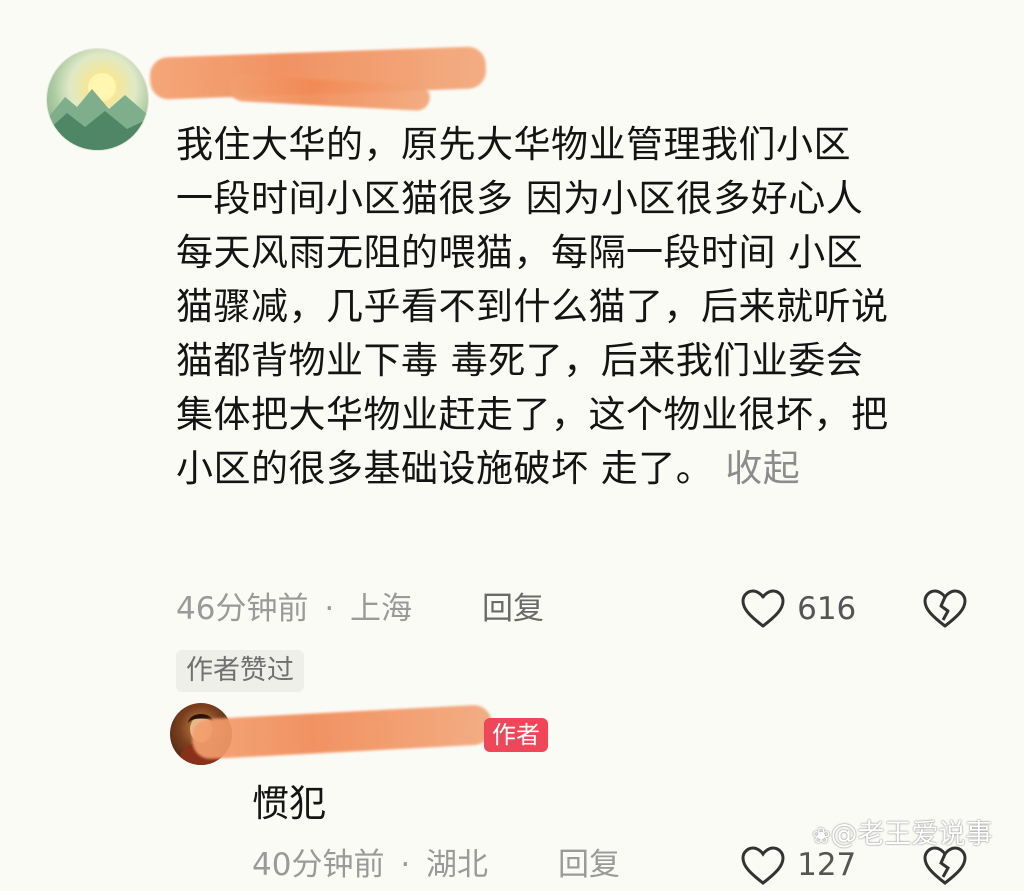 The height and width of the screenshot is (891, 1024). What do you see at coordinates (821, 836) in the screenshot?
I see `watermark-logo-icon: ❀` at bounding box center [821, 836].